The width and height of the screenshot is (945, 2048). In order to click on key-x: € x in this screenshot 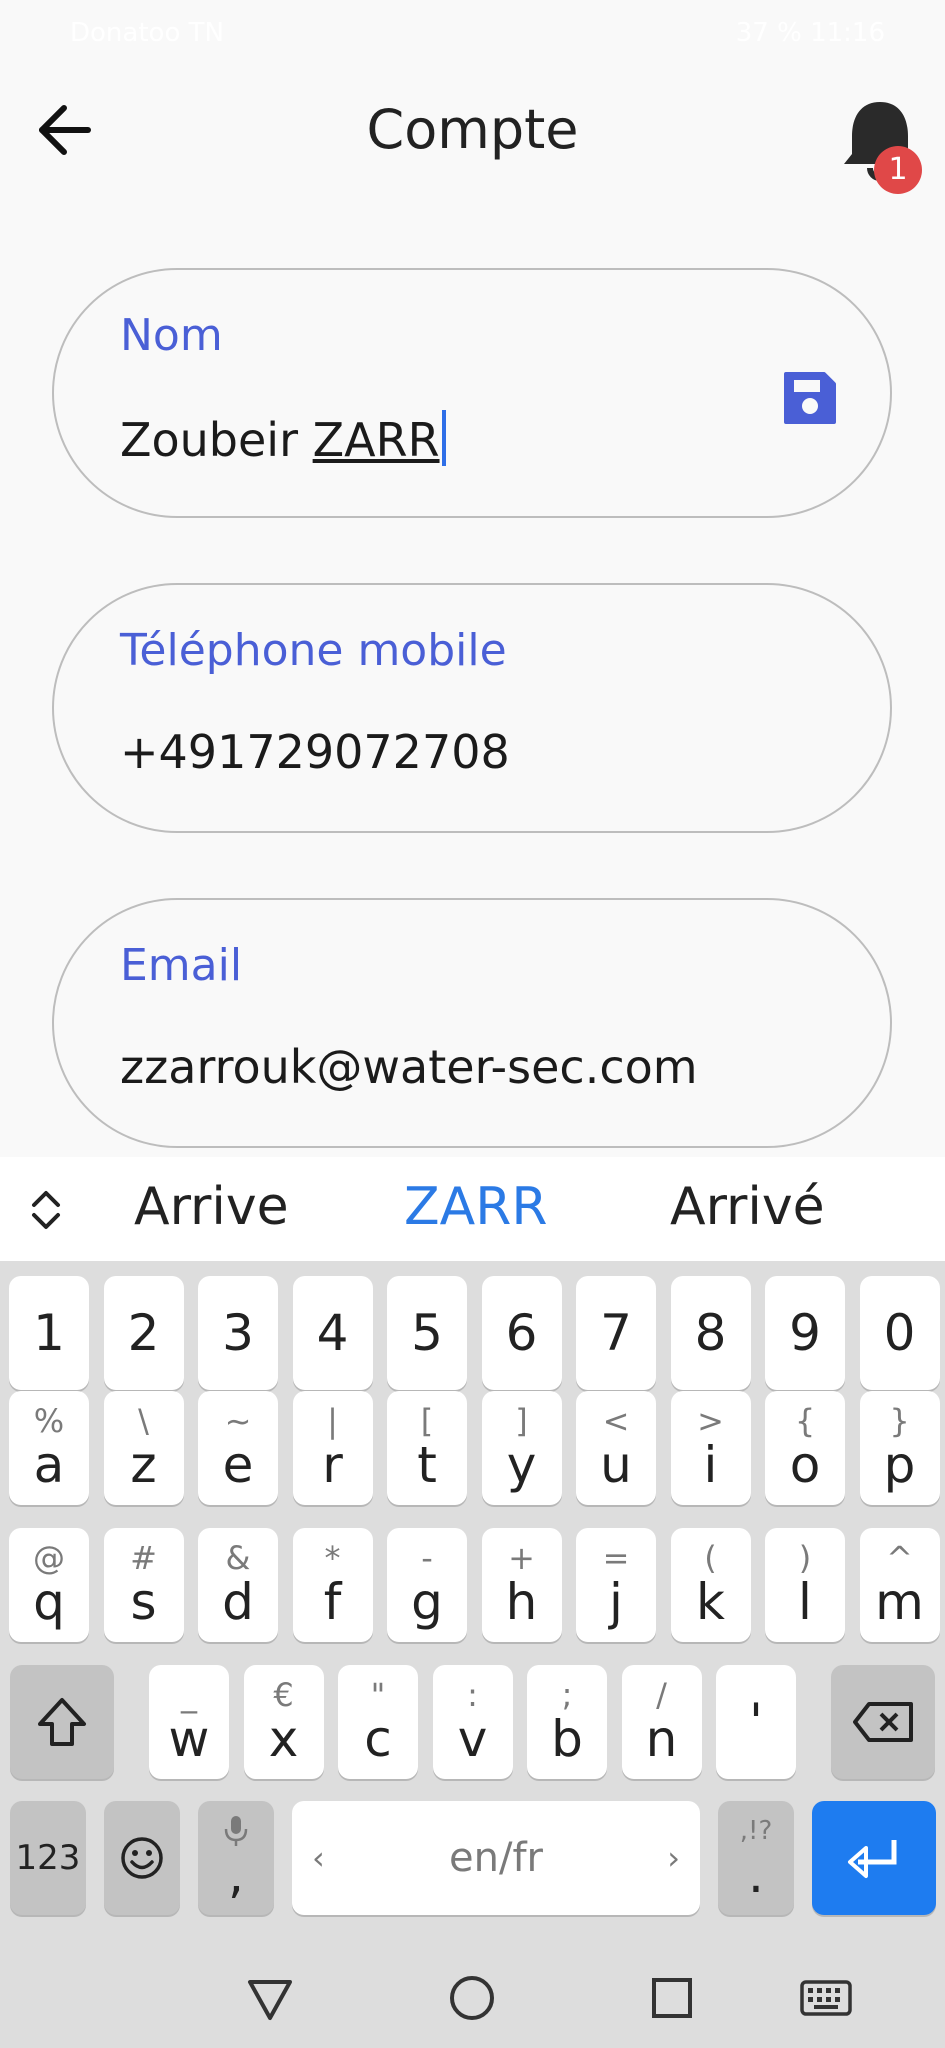, I will do `click(283, 1722)`.